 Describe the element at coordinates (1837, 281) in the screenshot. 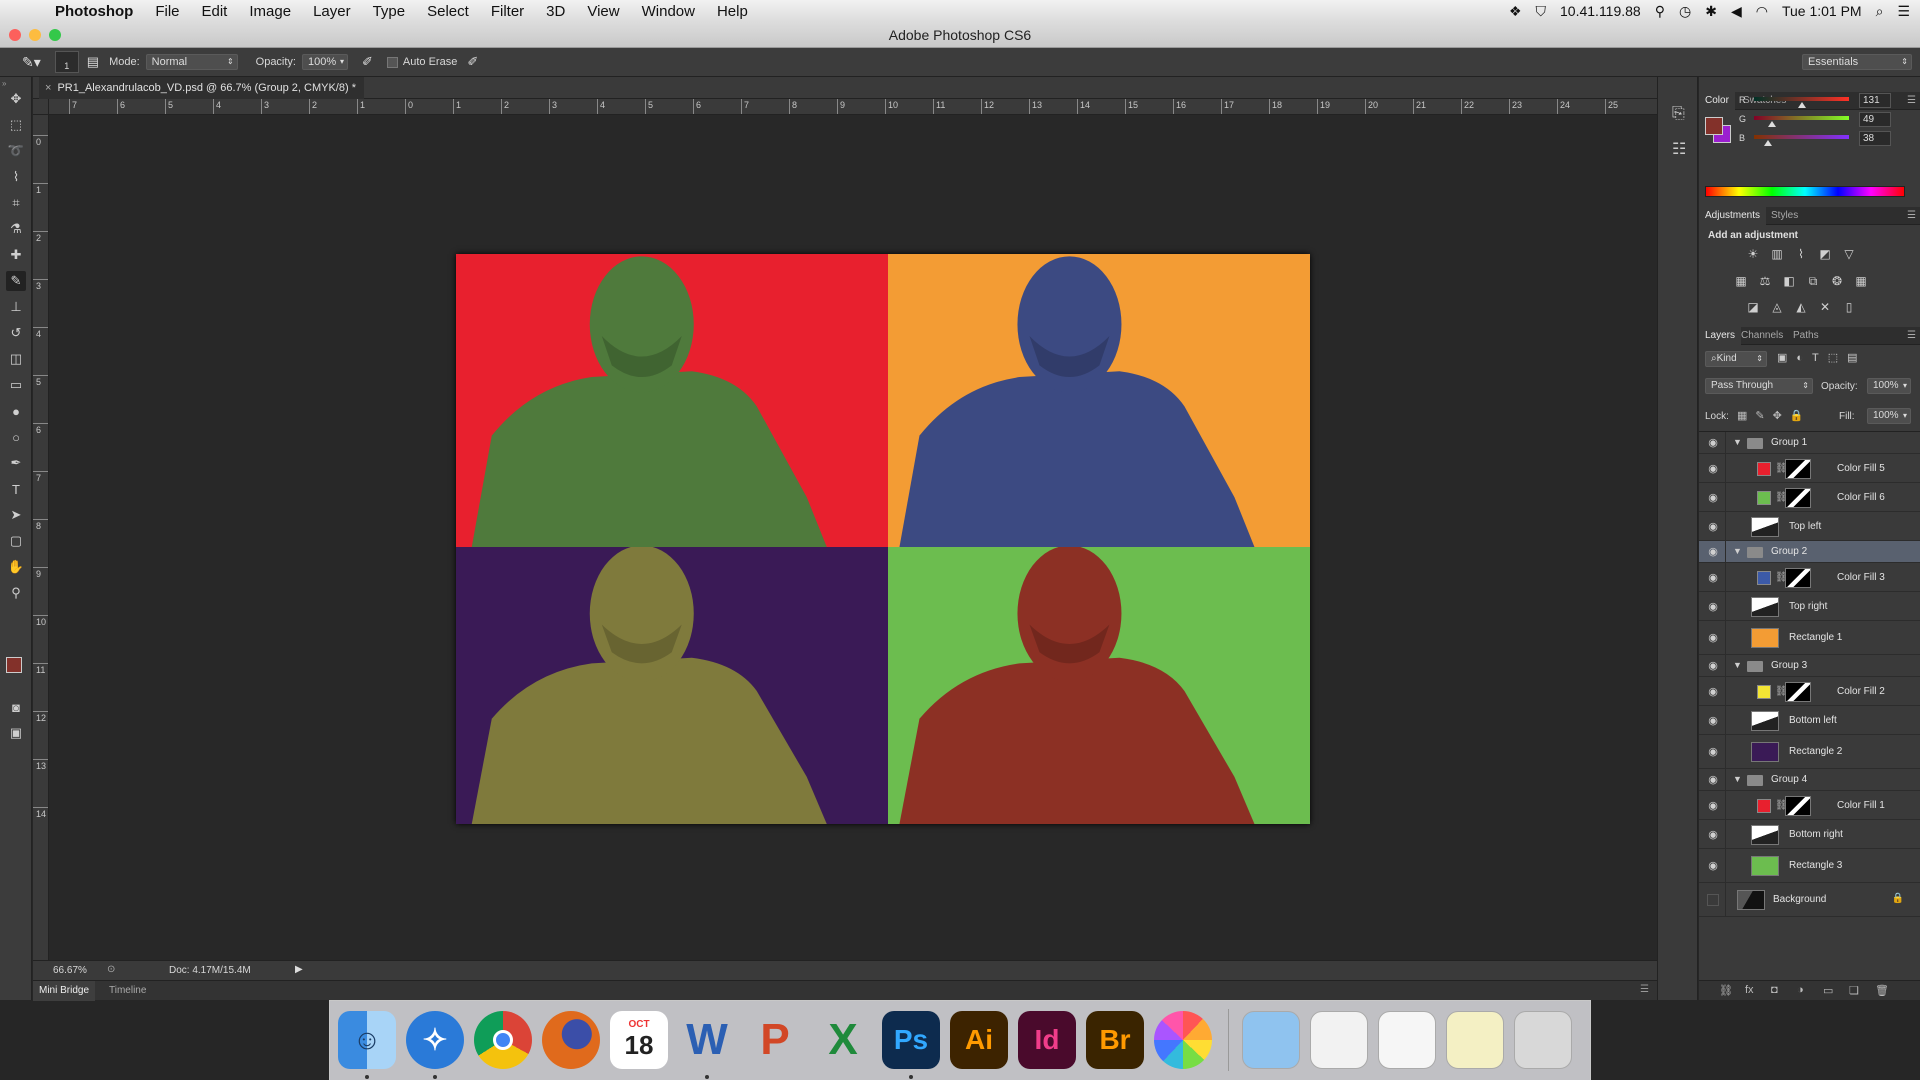

I see `channel-mixer-icon: ❂` at that location.